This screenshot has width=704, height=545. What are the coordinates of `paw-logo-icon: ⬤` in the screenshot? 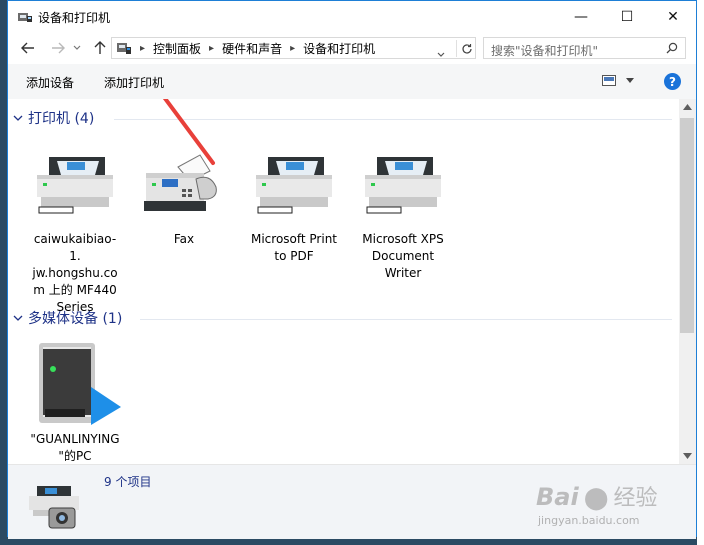 It's located at (596, 498).